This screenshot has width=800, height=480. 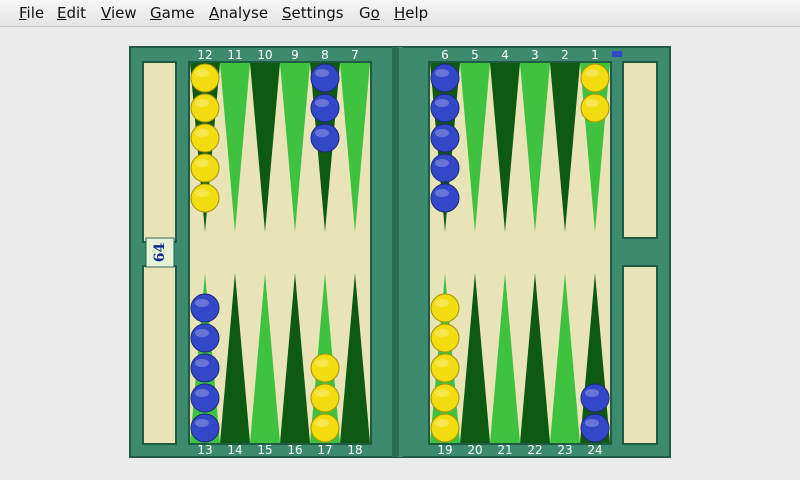 I want to click on point-label: 16, so click(x=294, y=450).